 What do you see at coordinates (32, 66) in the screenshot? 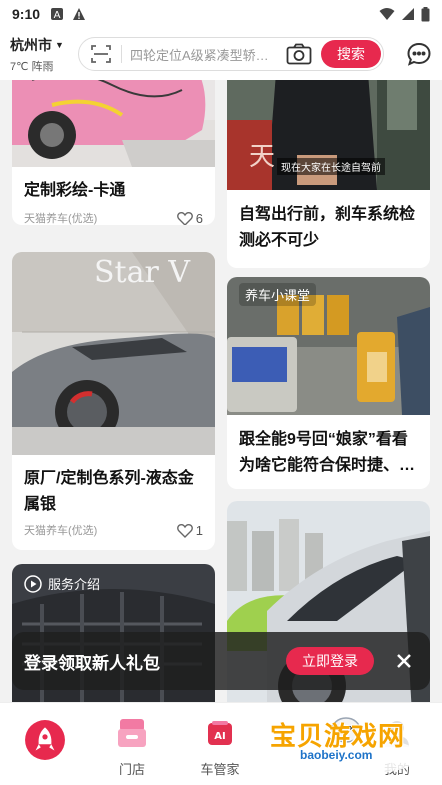
I see `weather-text: 7℃ 阵雨` at bounding box center [32, 66].